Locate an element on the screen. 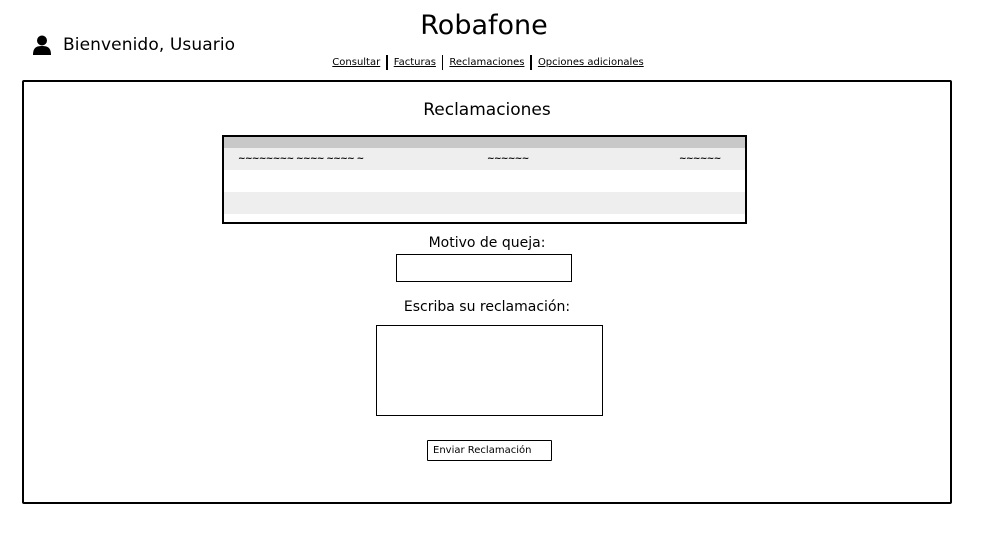 The image size is (984, 537). reclamacion-textarea is located at coordinates (489, 370).